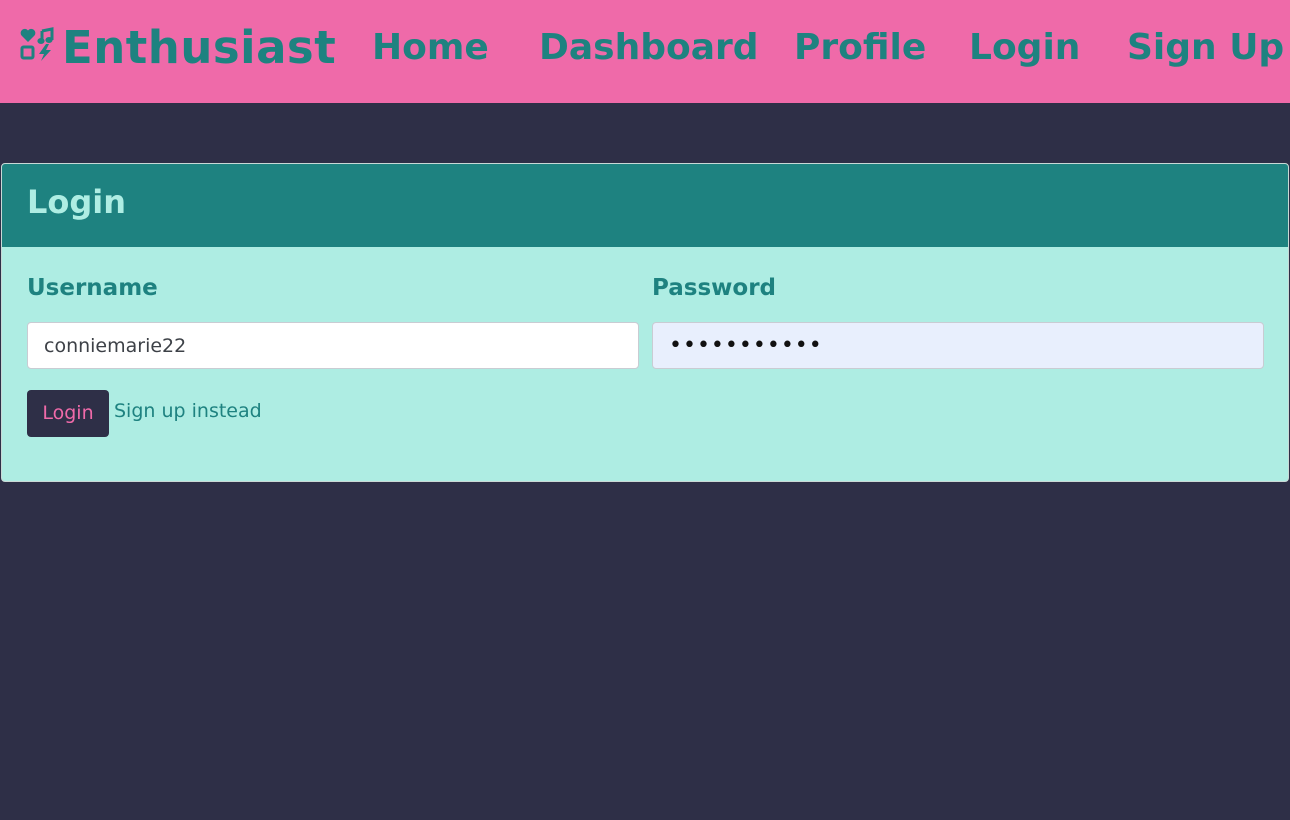  I want to click on nav-link-login: Login, so click(1024, 48).